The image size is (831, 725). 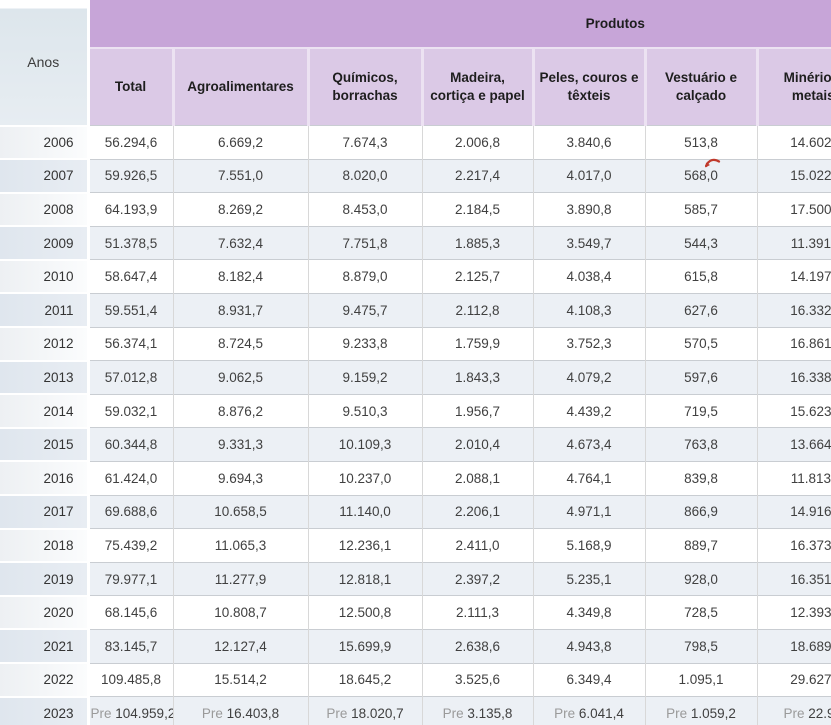 I want to click on value-cell: 1.095,1, so click(x=700, y=679).